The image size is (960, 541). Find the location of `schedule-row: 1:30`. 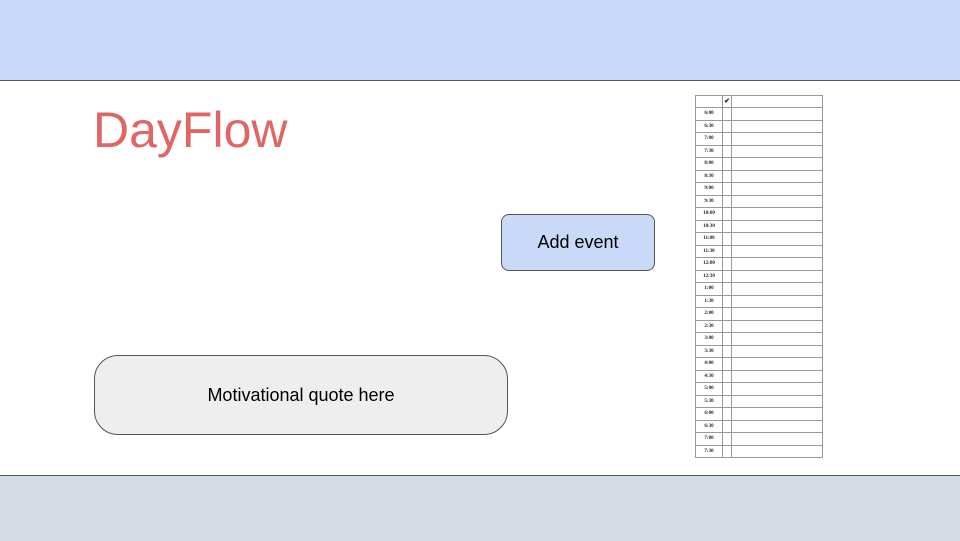

schedule-row: 1:30 is located at coordinates (759, 301).